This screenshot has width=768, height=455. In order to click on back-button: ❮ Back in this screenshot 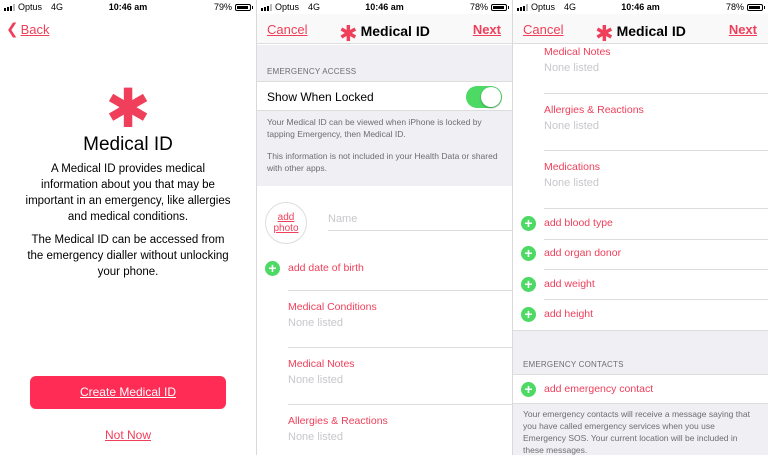, I will do `click(27, 29)`.